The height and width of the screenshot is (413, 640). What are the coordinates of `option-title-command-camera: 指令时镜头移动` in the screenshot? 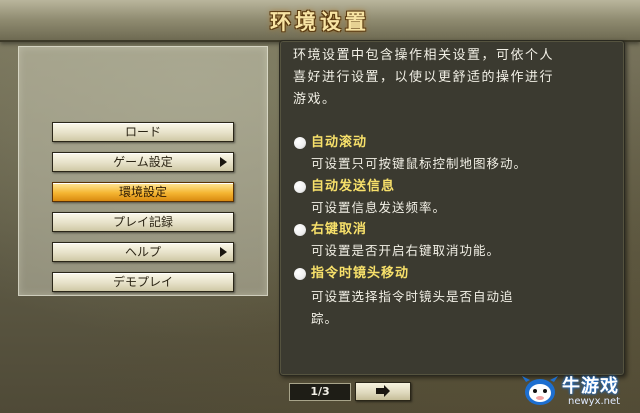 It's located at (360, 273).